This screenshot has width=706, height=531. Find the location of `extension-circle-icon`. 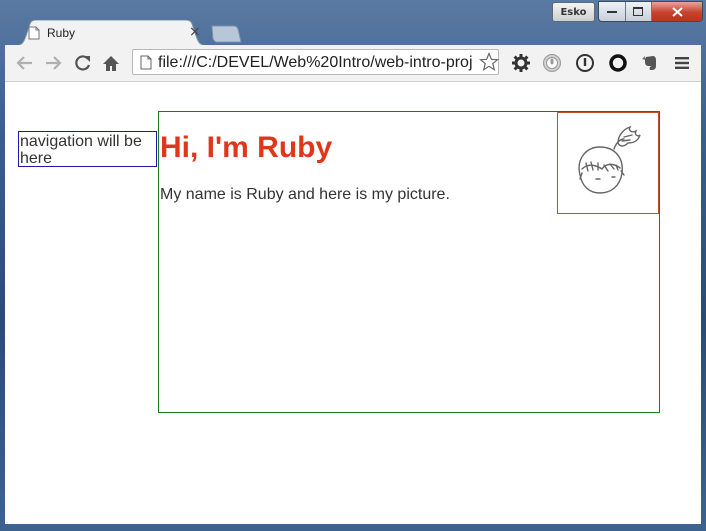

extension-circle-icon is located at coordinates (585, 63).